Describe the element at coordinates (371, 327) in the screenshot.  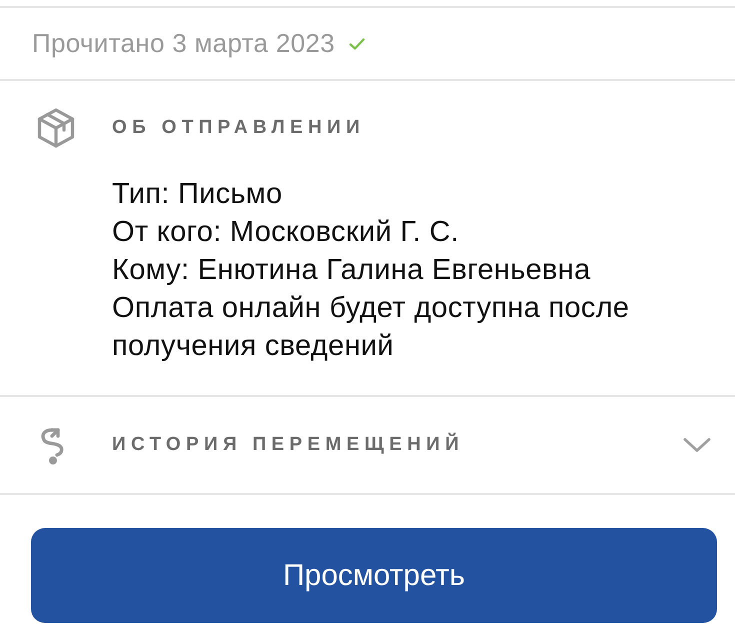
I see `detail-line: Оплата онлайн будет доступна после получения сведений` at that location.